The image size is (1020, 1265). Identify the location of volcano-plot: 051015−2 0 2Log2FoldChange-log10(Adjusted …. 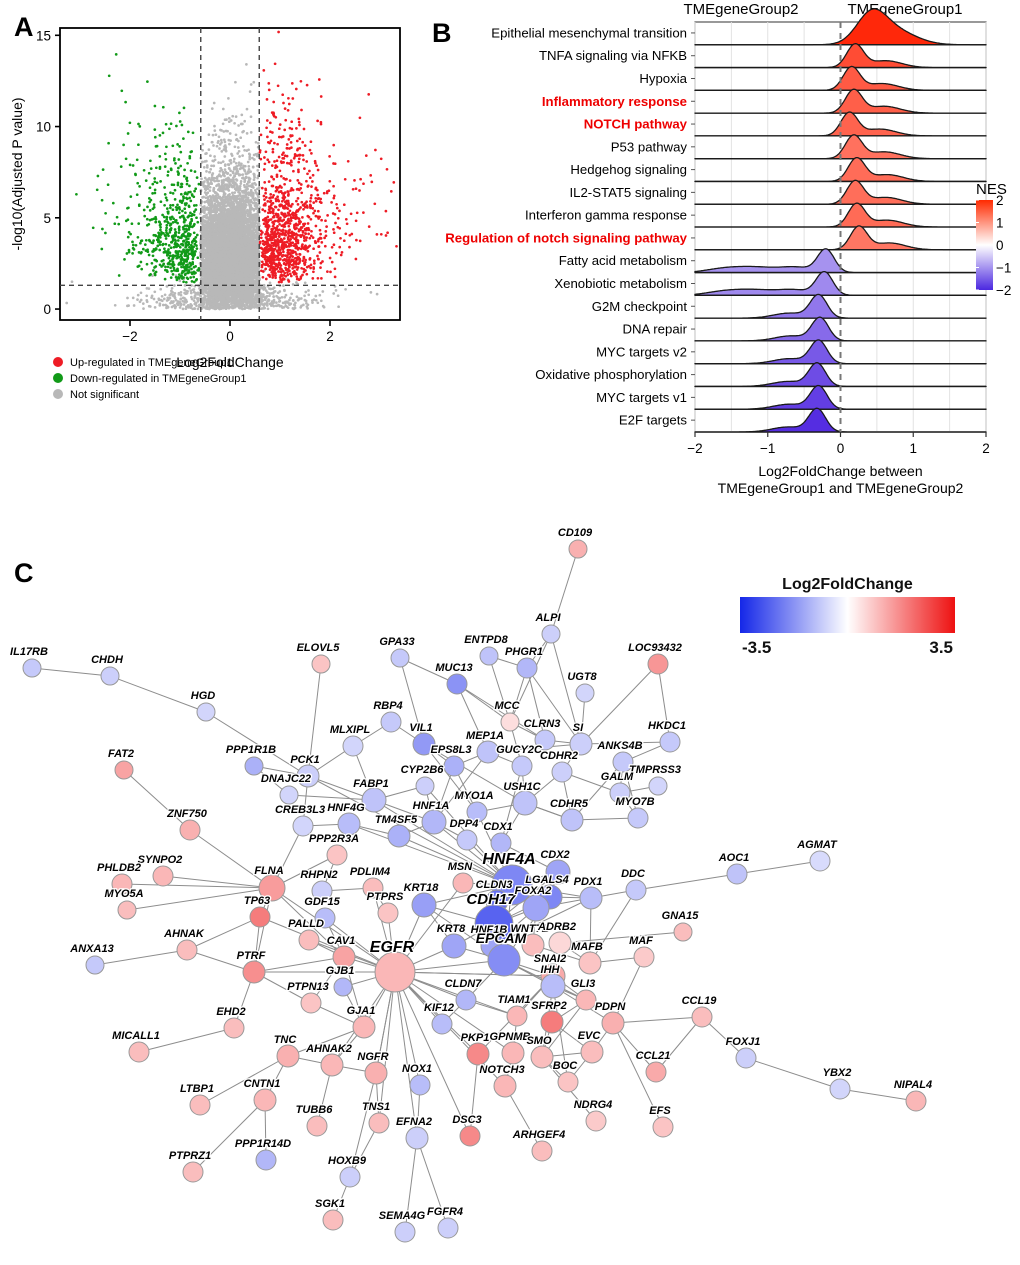
(205, 214).